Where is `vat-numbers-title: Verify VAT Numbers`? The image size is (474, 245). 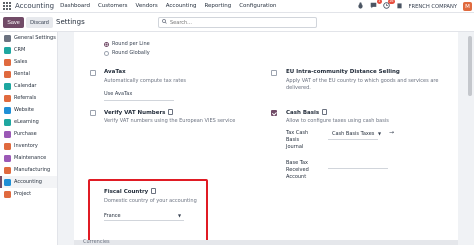
vat-numbers-title: Verify VAT Numbers is located at coordinates (139, 112).